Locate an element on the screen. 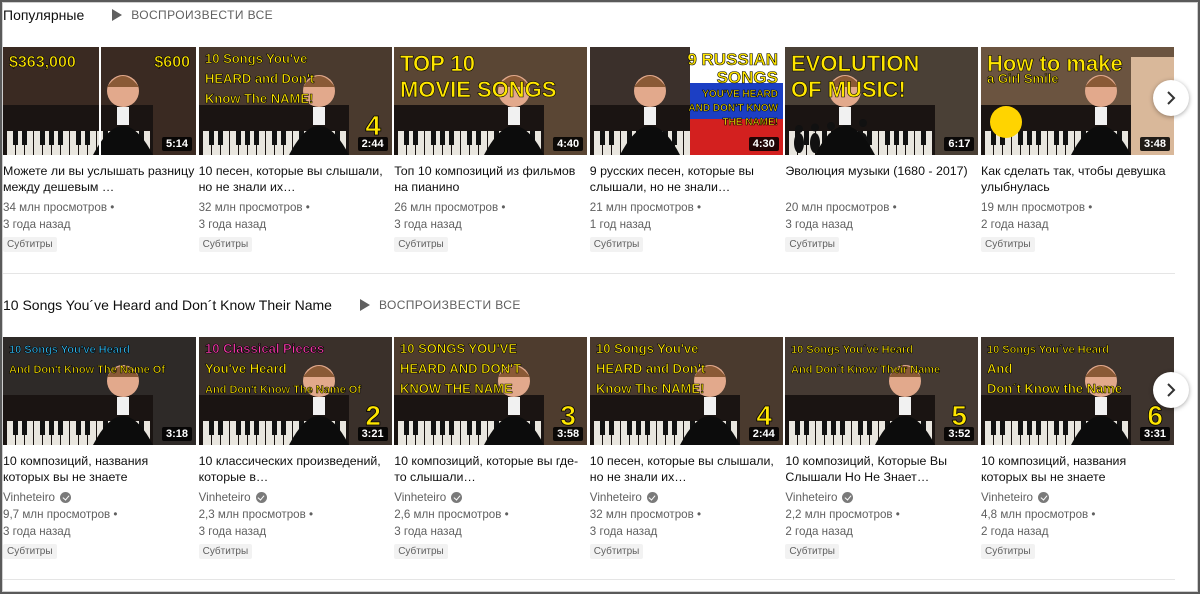 The image size is (1200, 594). thumbnail-text: TOP 10 is located at coordinates (437, 63).